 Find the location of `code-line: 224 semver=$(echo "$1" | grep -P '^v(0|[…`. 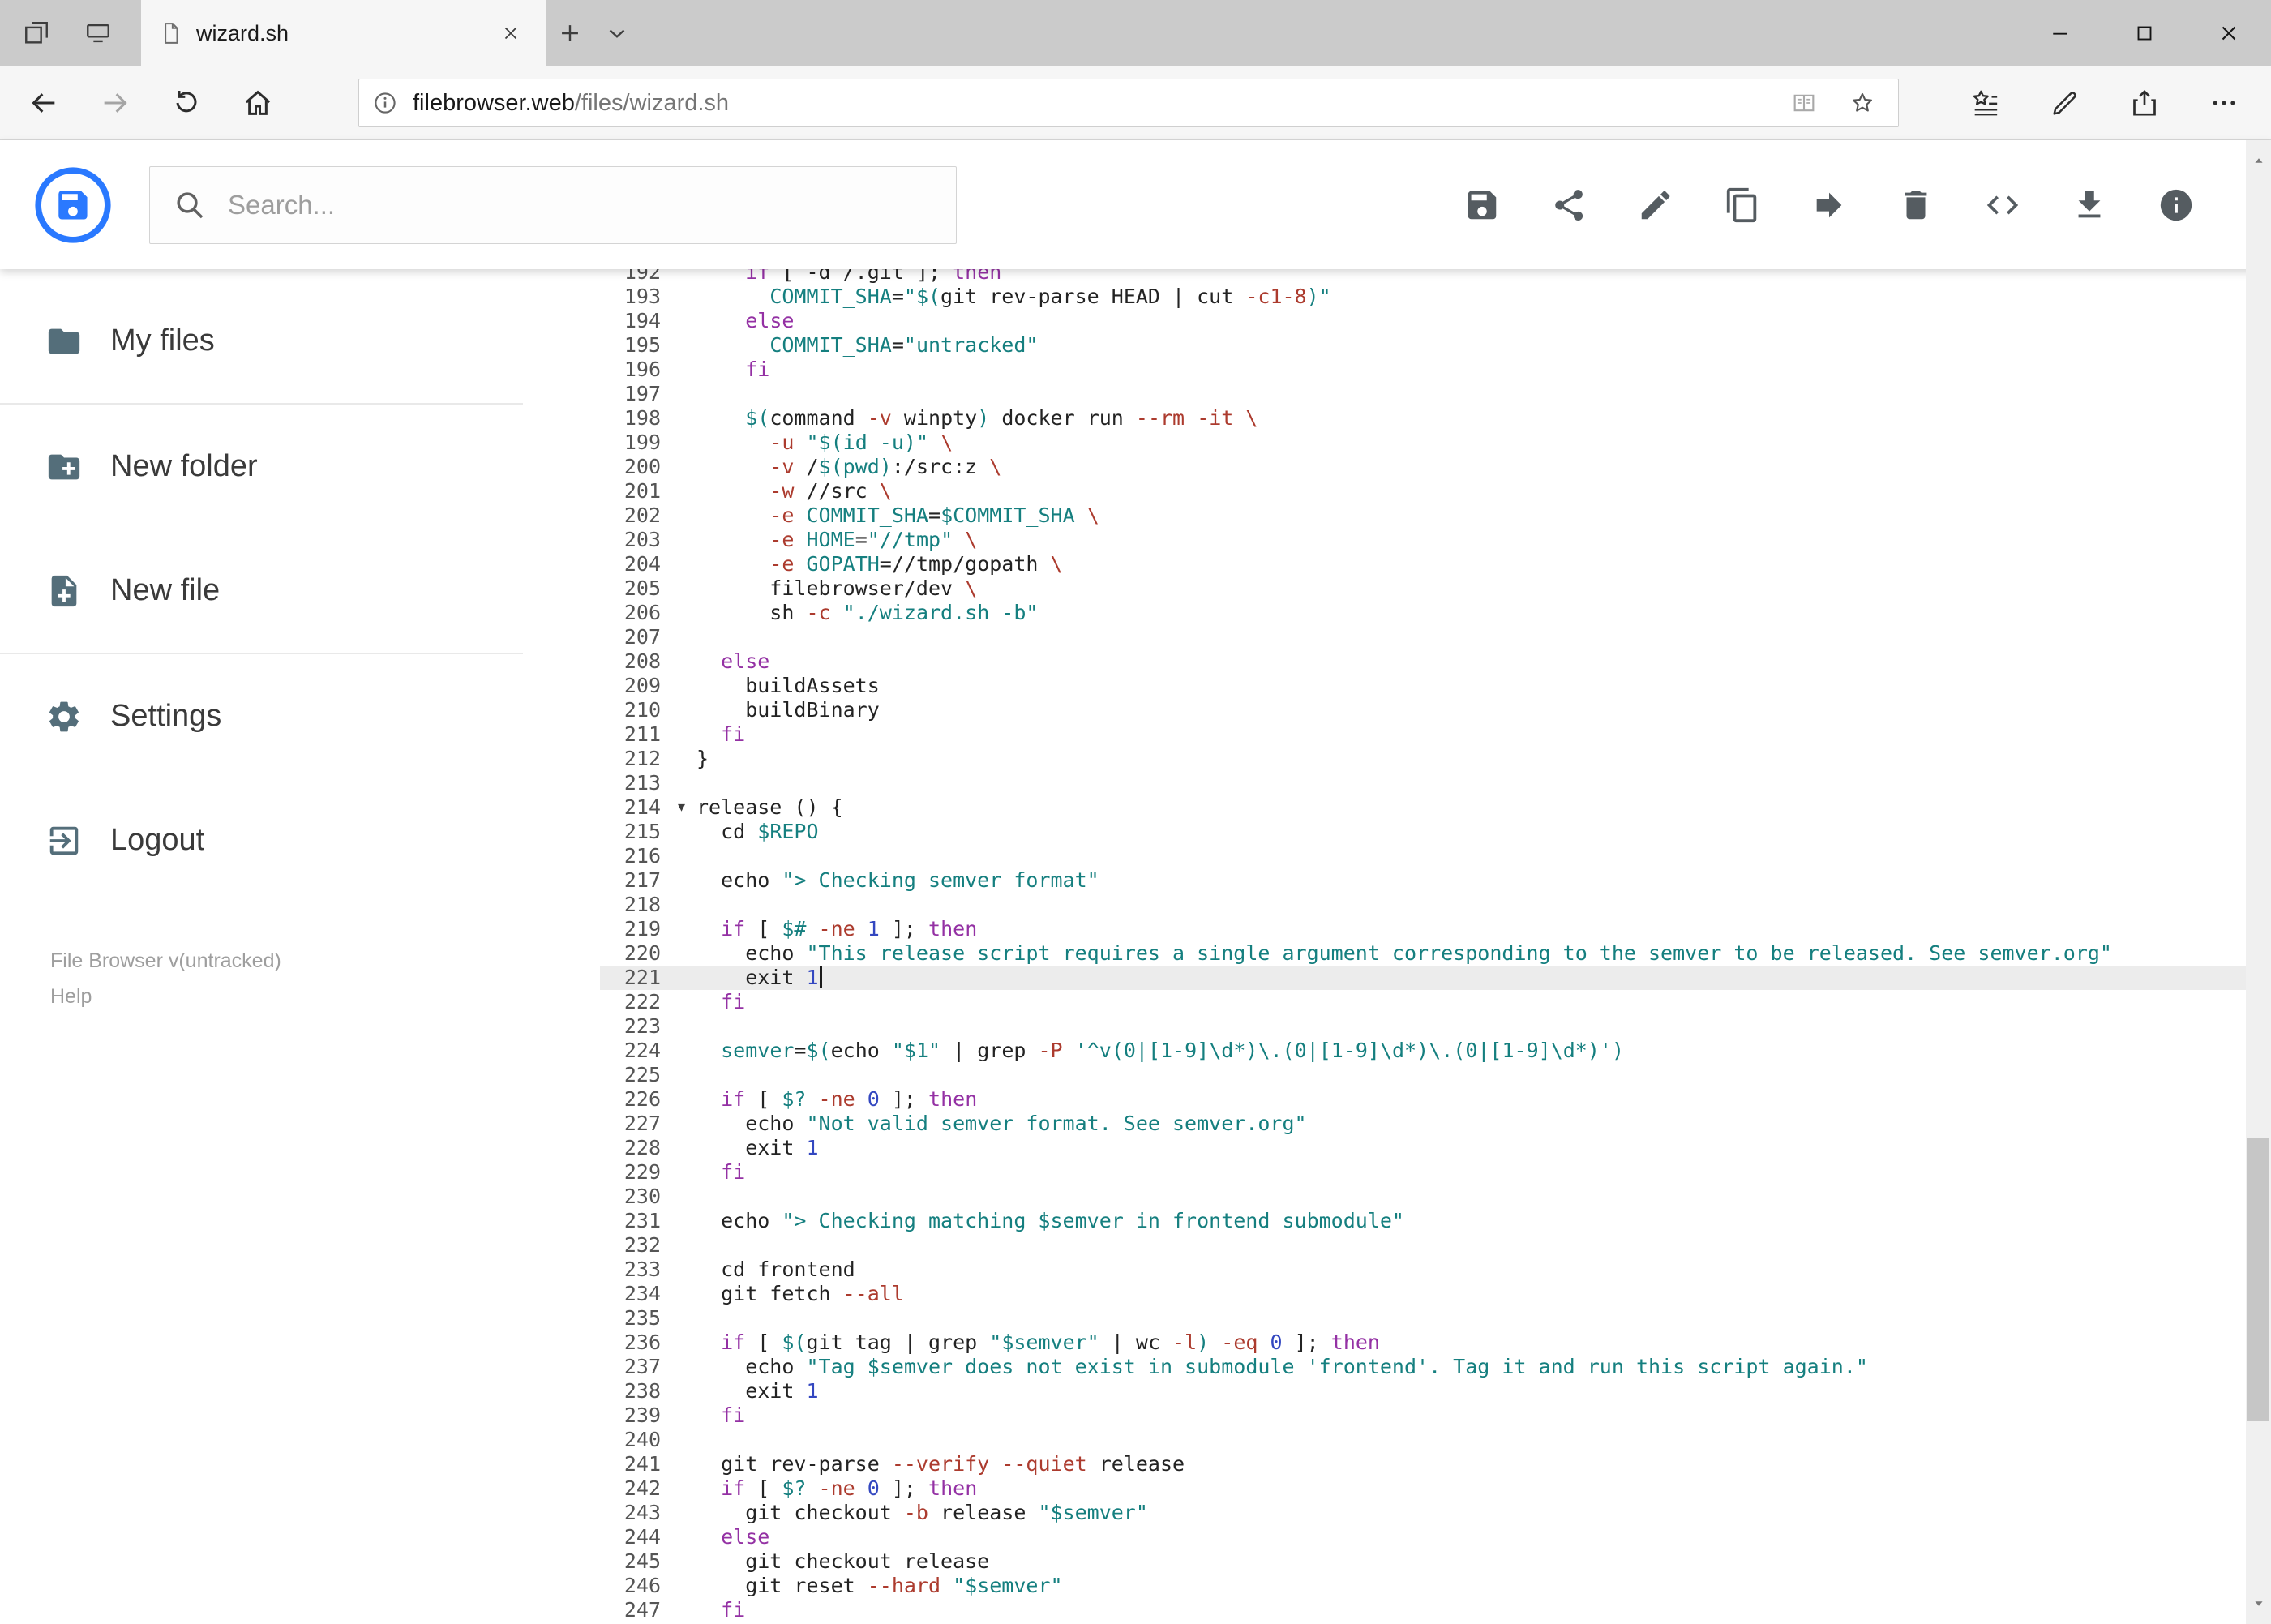

code-line: 224 semver=$(echo "$1" | grep -P '^v(0|[… is located at coordinates (1423, 1051).